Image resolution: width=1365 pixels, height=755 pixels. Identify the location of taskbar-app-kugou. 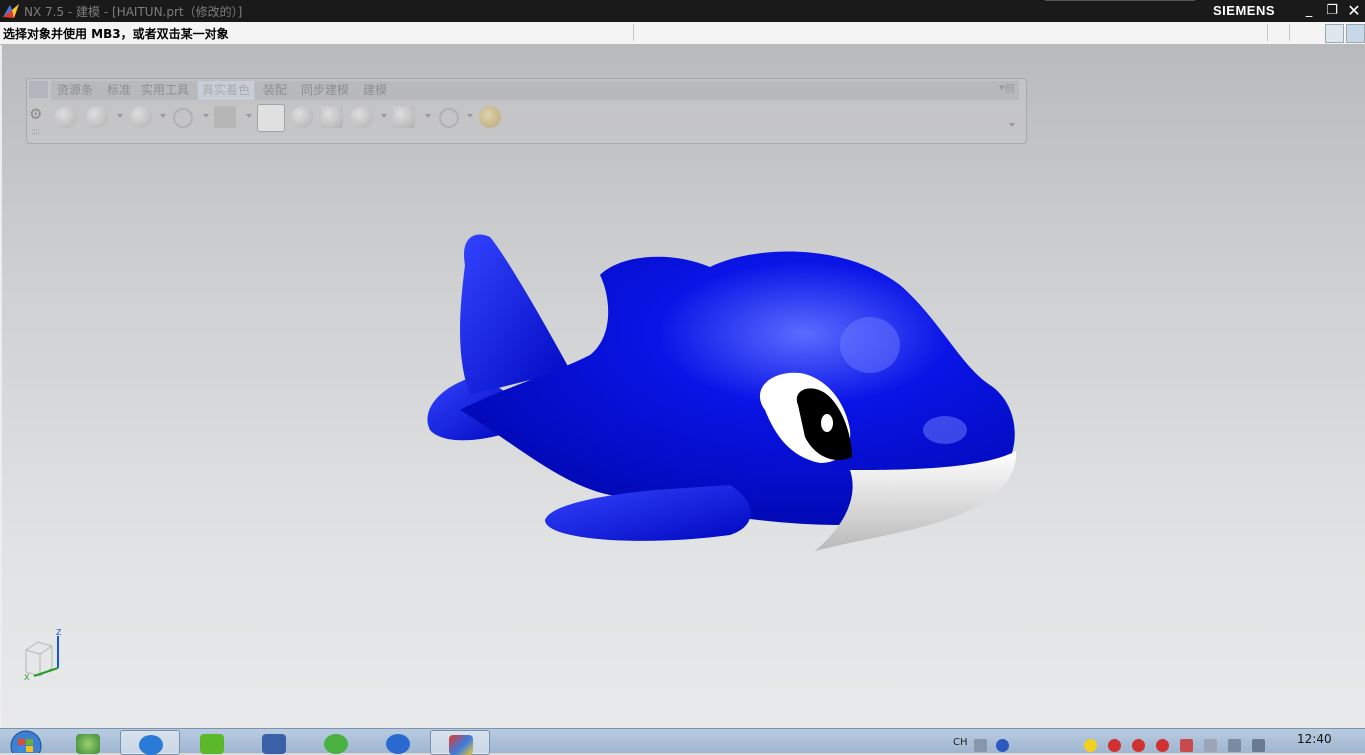
(150, 742).